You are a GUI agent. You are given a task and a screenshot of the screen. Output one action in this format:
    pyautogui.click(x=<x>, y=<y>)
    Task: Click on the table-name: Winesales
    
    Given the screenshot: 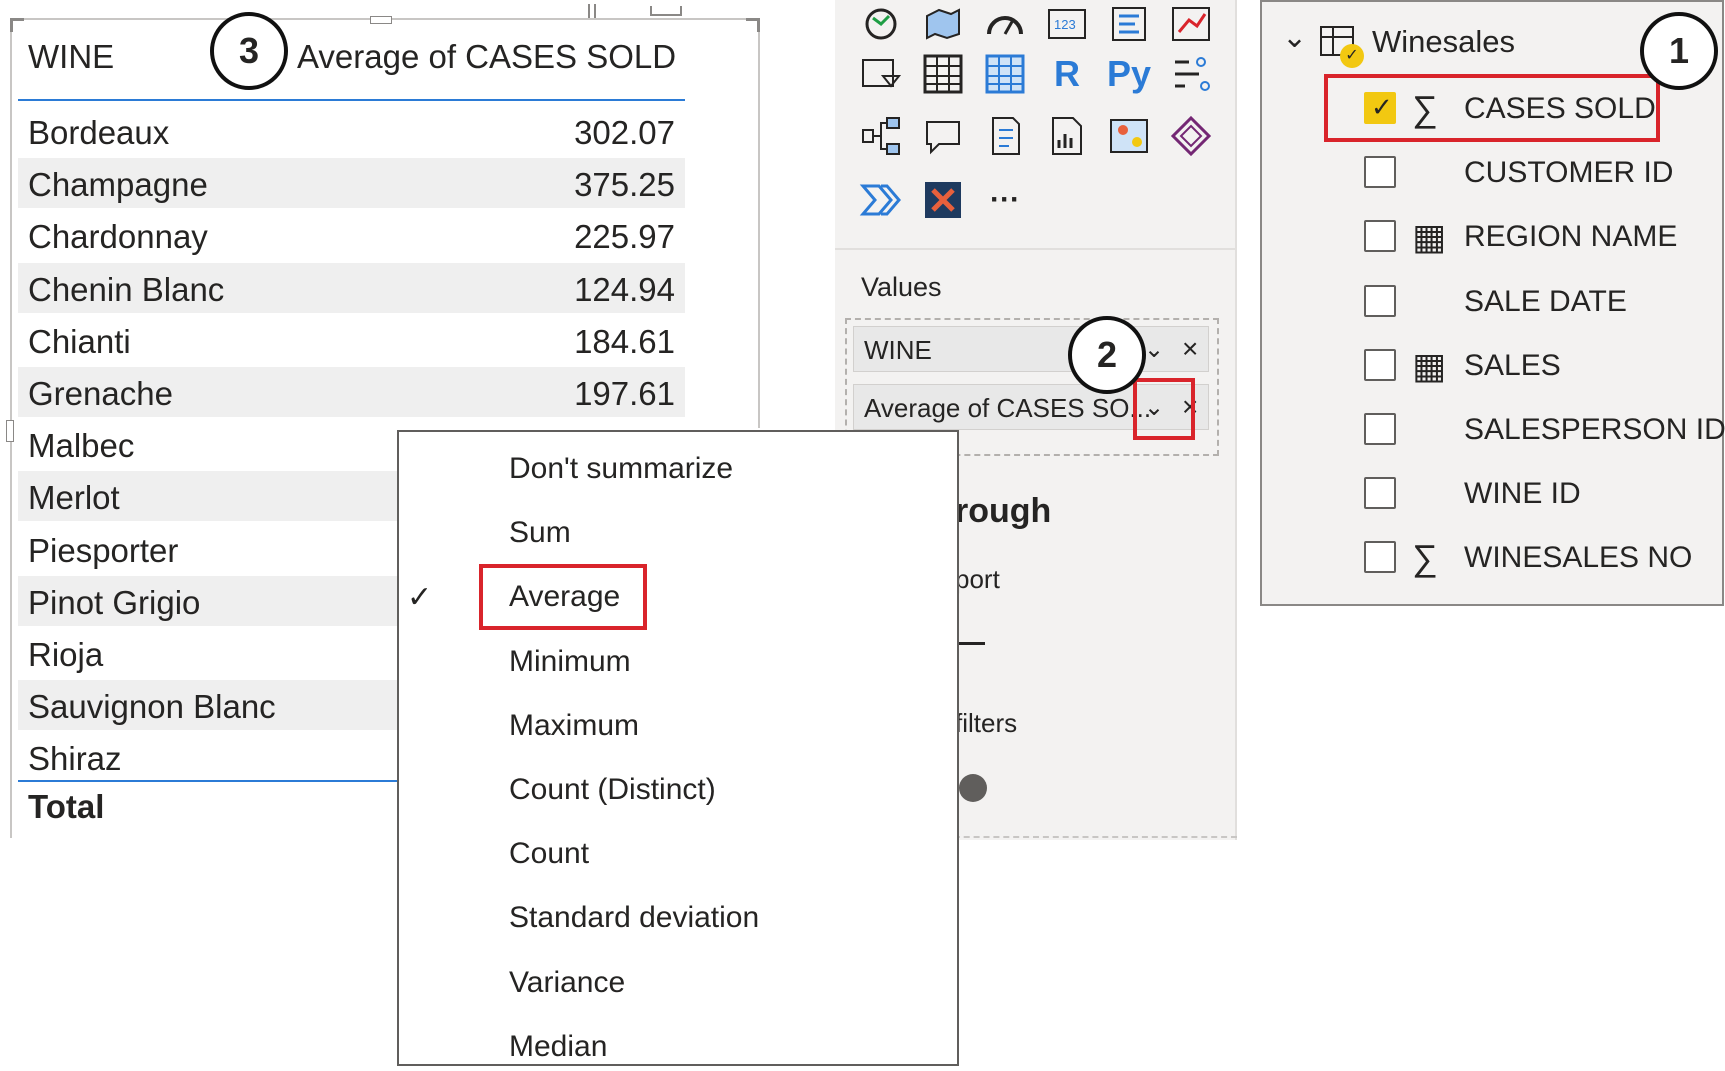 What is the action you would take?
    pyautogui.click(x=1443, y=42)
    